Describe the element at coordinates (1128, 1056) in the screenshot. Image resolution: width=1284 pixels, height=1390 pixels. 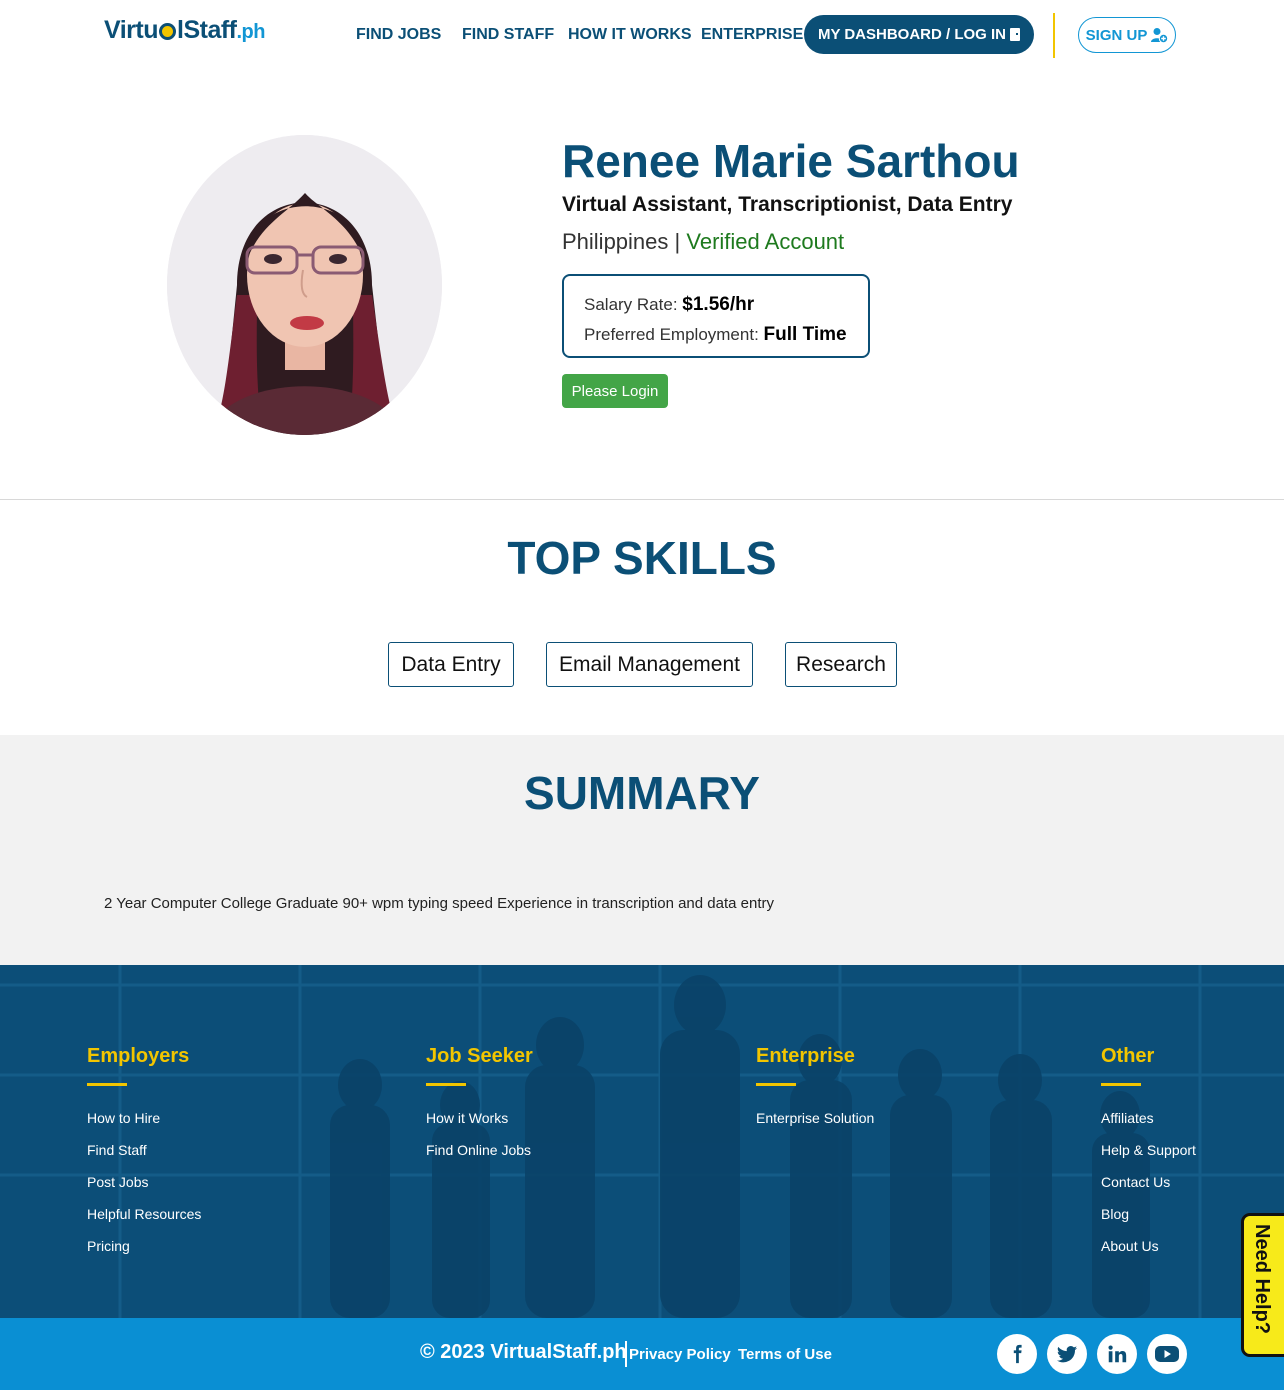
I see `footer-heading: Other` at that location.